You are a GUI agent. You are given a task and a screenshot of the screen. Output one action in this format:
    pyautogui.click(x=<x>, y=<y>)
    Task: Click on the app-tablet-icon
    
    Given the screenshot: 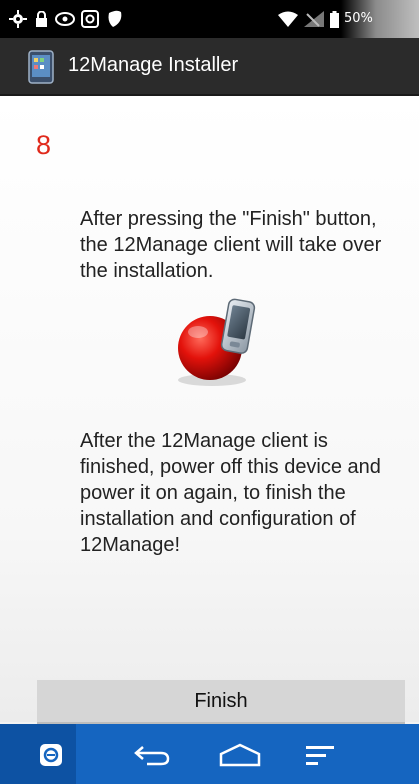 What is the action you would take?
    pyautogui.click(x=41, y=67)
    